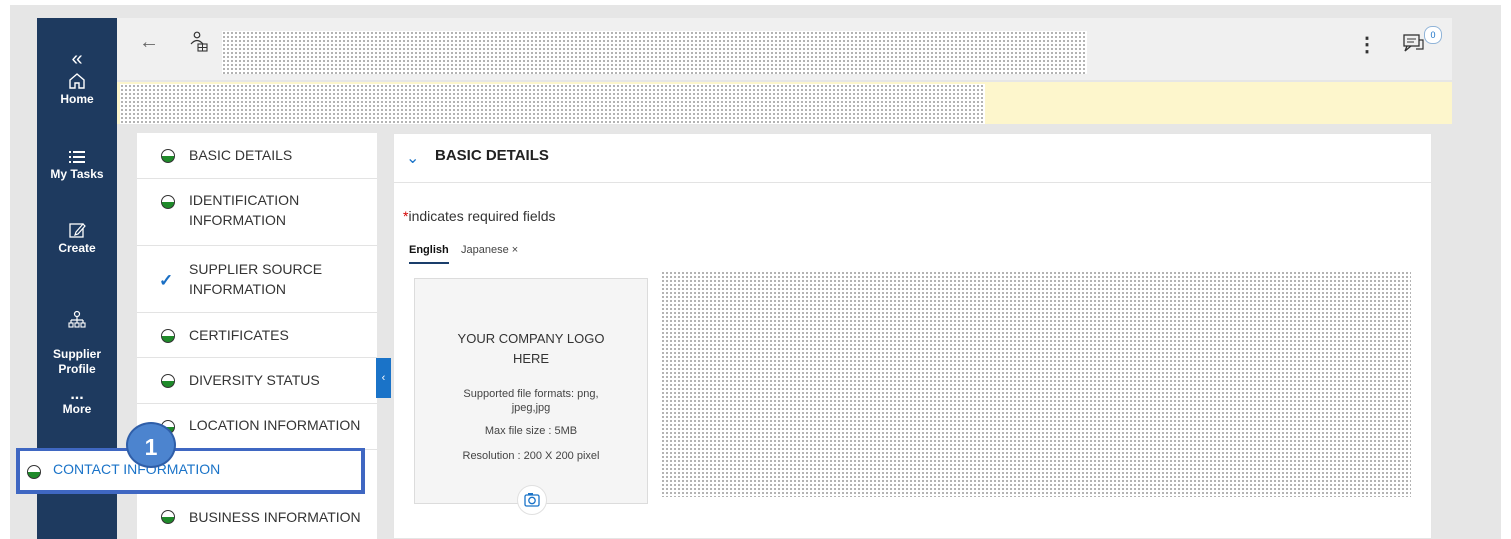 This screenshot has width=1511, height=539. What do you see at coordinates (77, 81) in the screenshot?
I see `home-icon` at bounding box center [77, 81].